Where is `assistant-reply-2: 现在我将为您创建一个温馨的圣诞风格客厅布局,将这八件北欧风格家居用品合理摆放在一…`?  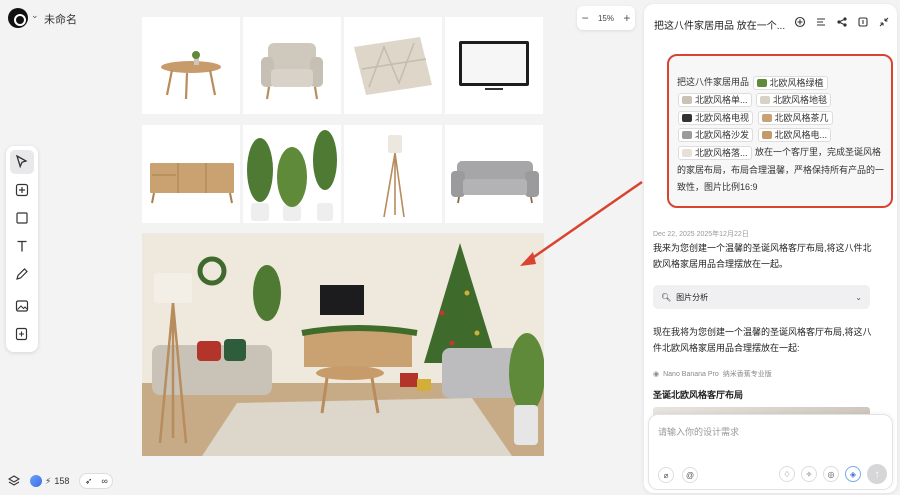 assistant-reply-2: 现在我将为您创建一个温馨的圣诞风格客厅布局,将这八件北欧风格家居用品合理摆放在一… is located at coordinates (762, 340).